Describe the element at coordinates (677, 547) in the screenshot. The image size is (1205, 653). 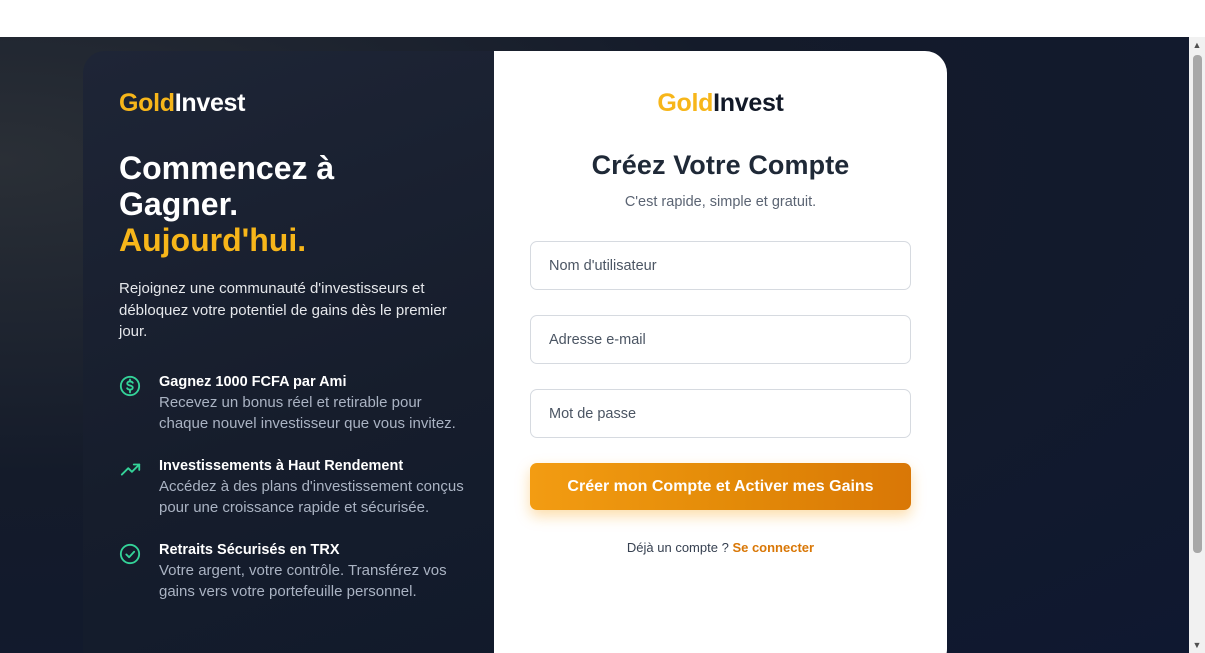
I see `login-prompt: Déjà un compte ?` at that location.